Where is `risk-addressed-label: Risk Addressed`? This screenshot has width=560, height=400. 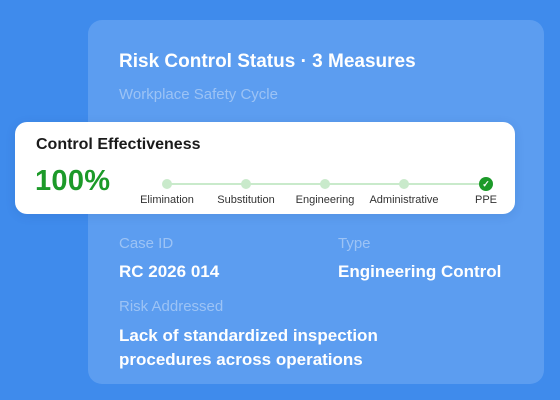
risk-addressed-label: Risk Addressed is located at coordinates (171, 306).